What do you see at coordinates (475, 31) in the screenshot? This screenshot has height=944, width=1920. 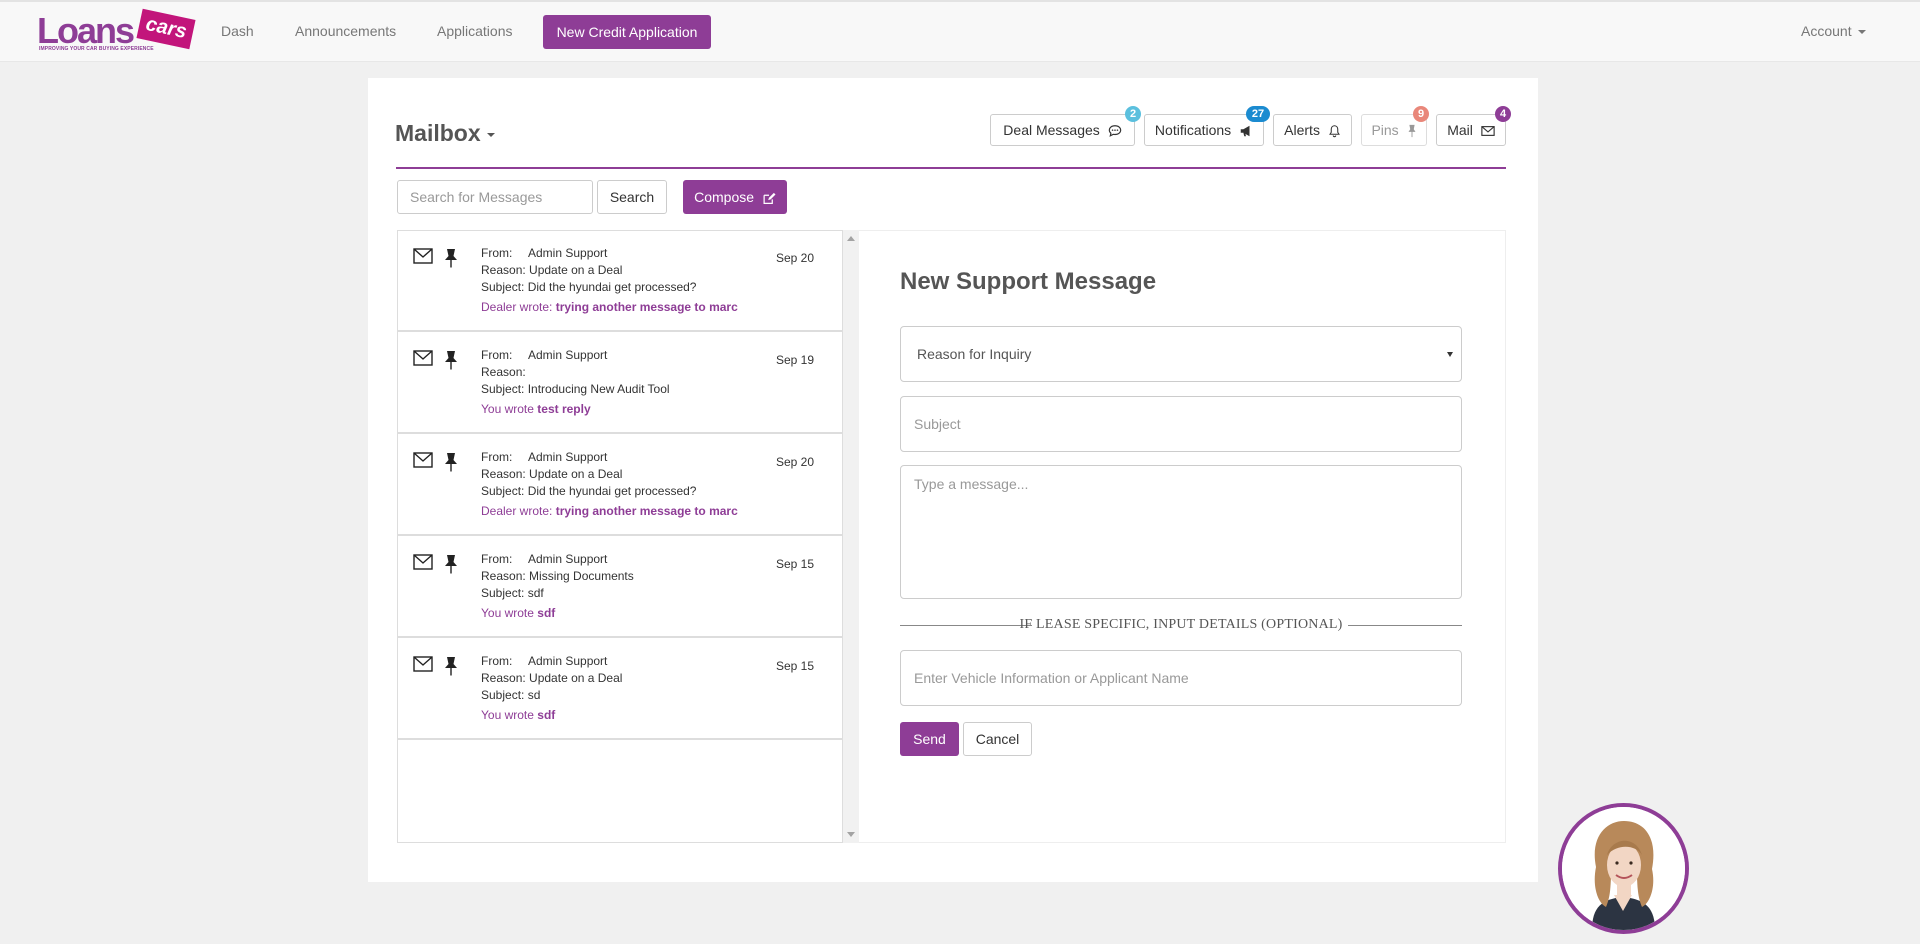 I see `nav-link-applications: Applications` at bounding box center [475, 31].